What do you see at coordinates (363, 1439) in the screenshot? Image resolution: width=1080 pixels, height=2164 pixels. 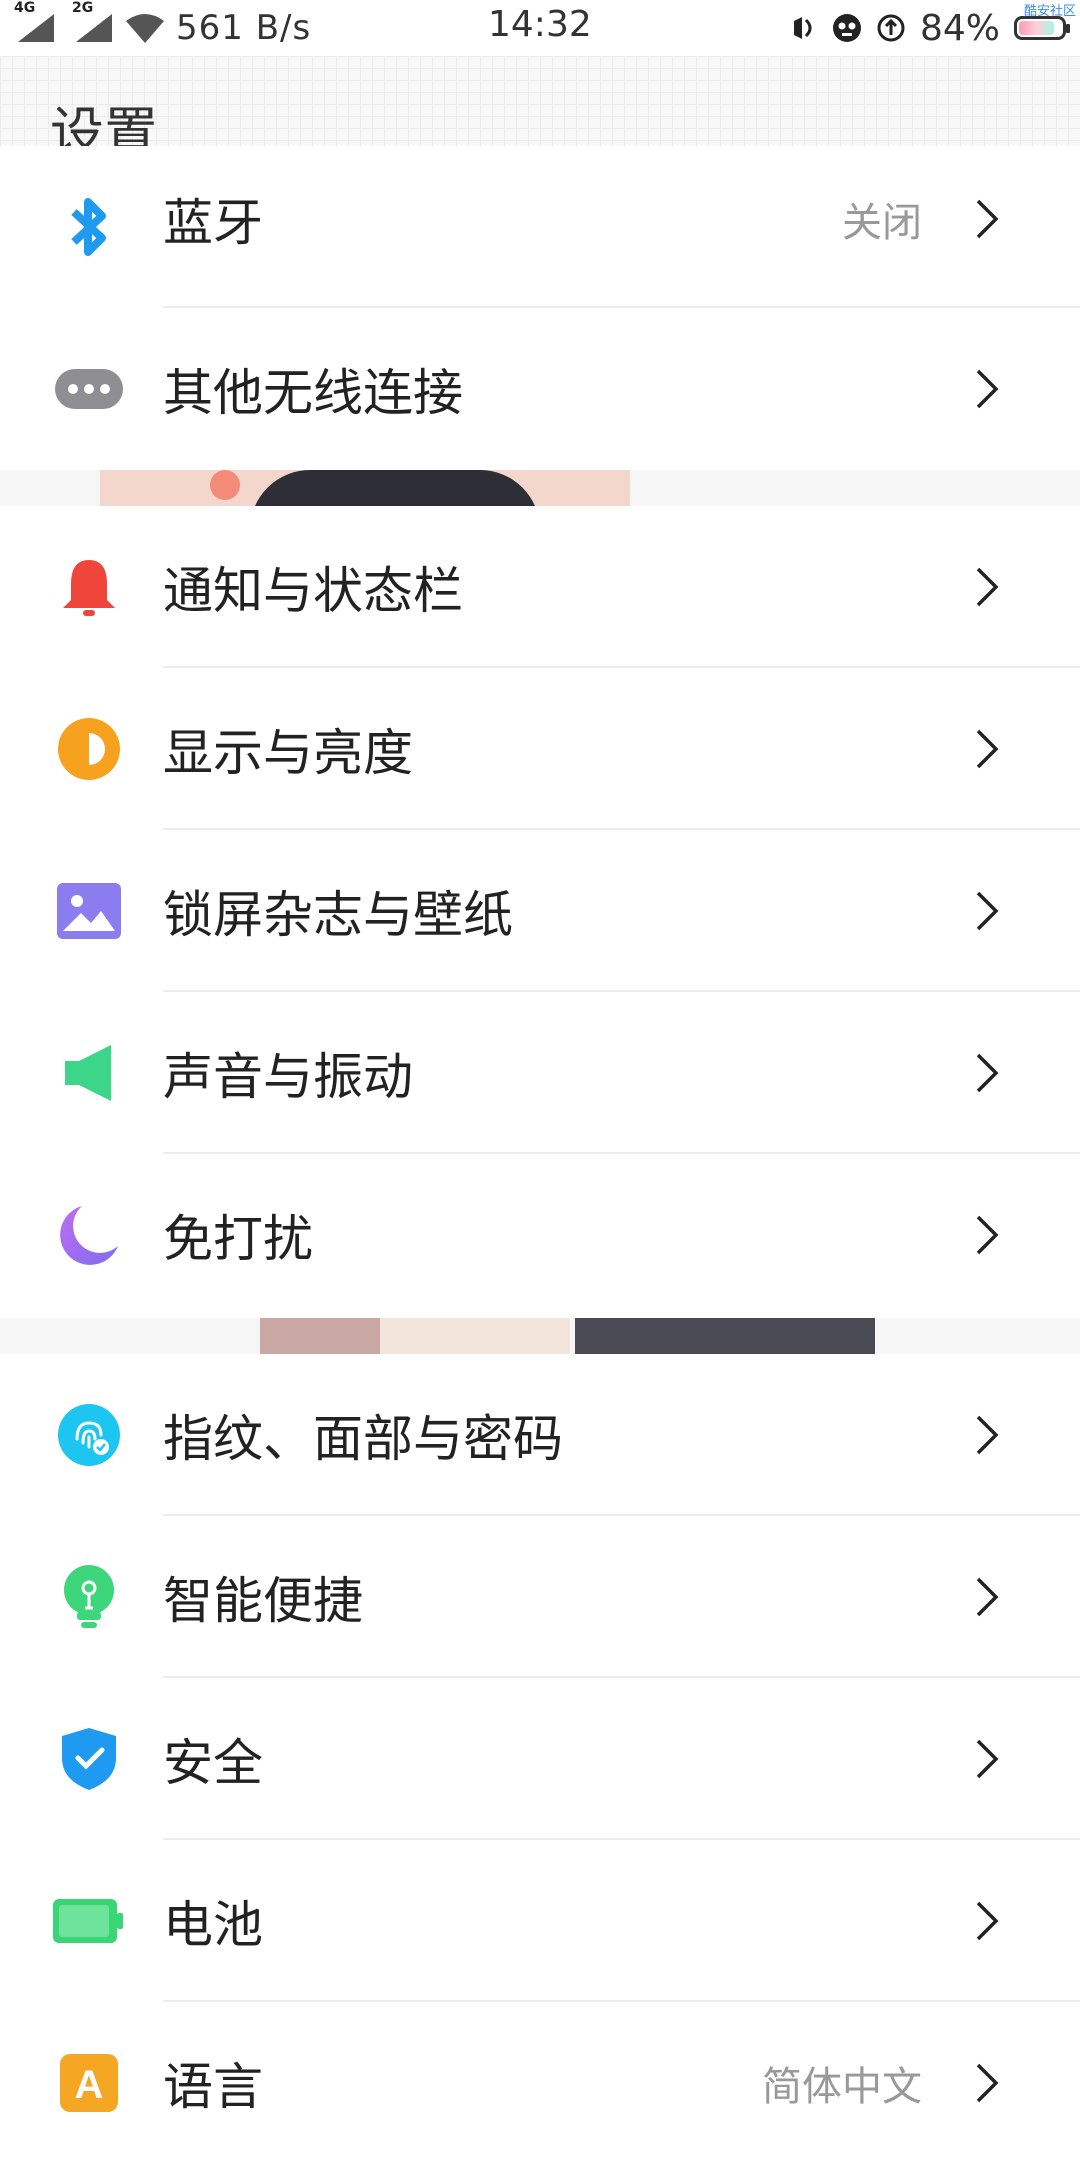 I see `settings-item-label: 指纹、面部与密码` at bounding box center [363, 1439].